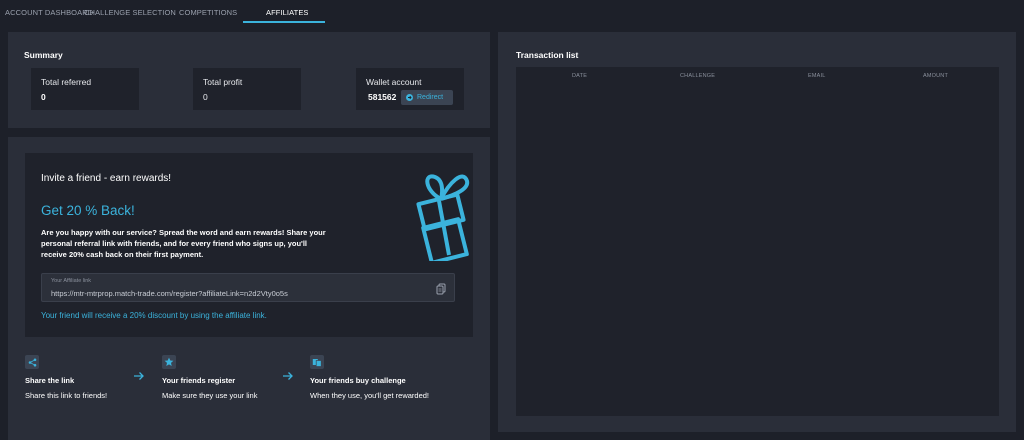  Describe the element at coordinates (169, 362) in the screenshot. I see `star-icon` at that location.